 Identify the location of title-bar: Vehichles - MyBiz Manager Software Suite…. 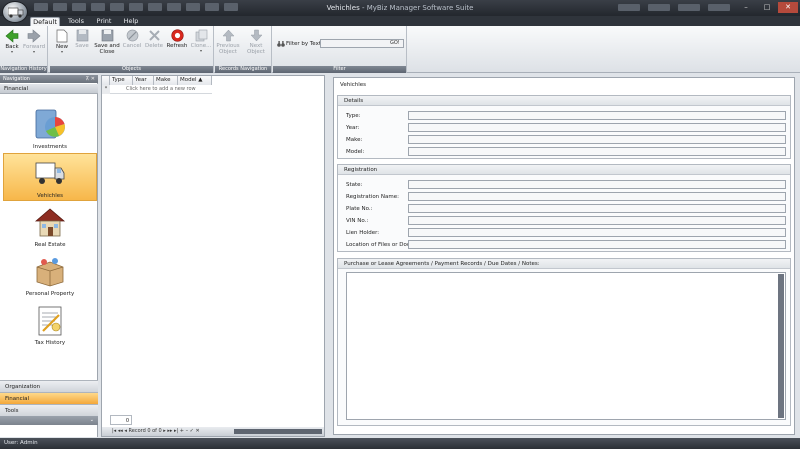
(400, 11).